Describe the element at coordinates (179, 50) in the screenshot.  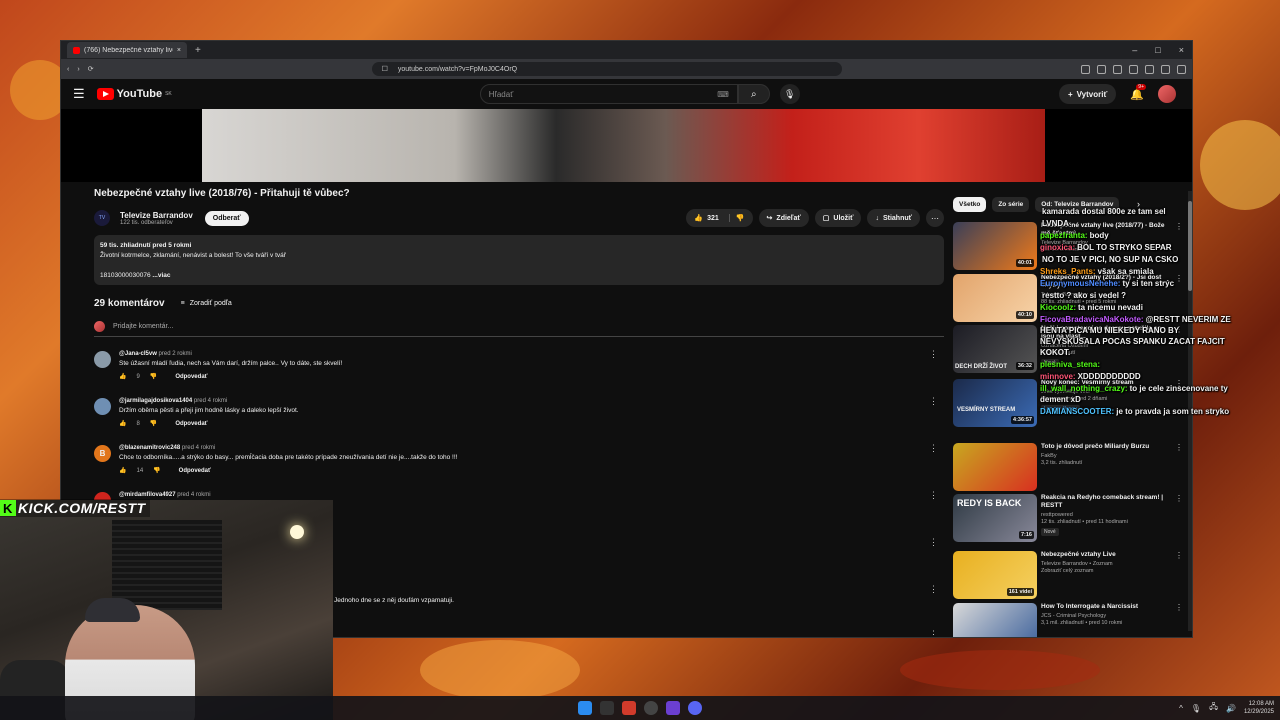
I see `close-tab-icon: ×` at that location.